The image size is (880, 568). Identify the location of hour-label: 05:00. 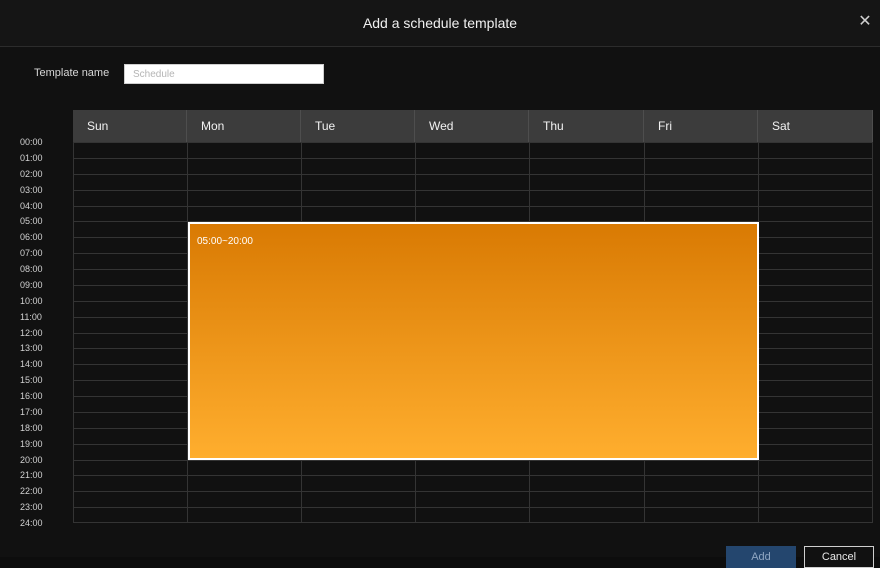
(31, 221).